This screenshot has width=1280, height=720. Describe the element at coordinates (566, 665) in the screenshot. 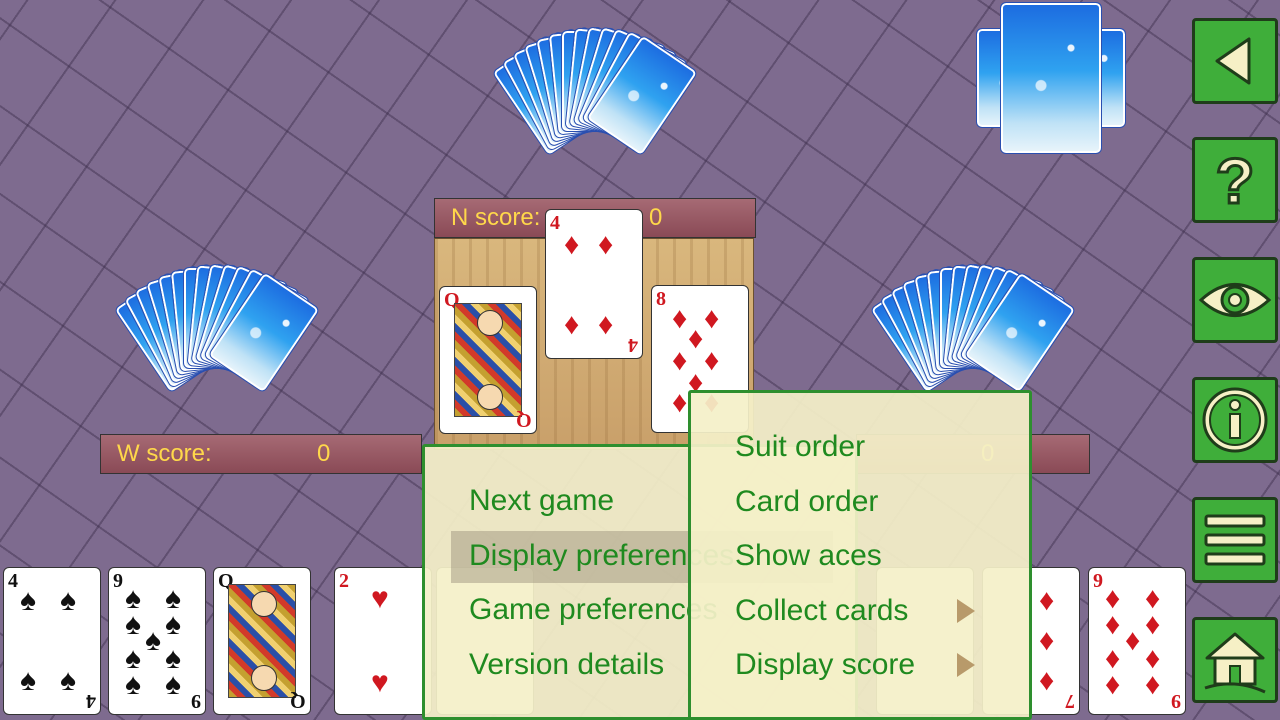

I see `menu-item-version-details: Version details` at that location.